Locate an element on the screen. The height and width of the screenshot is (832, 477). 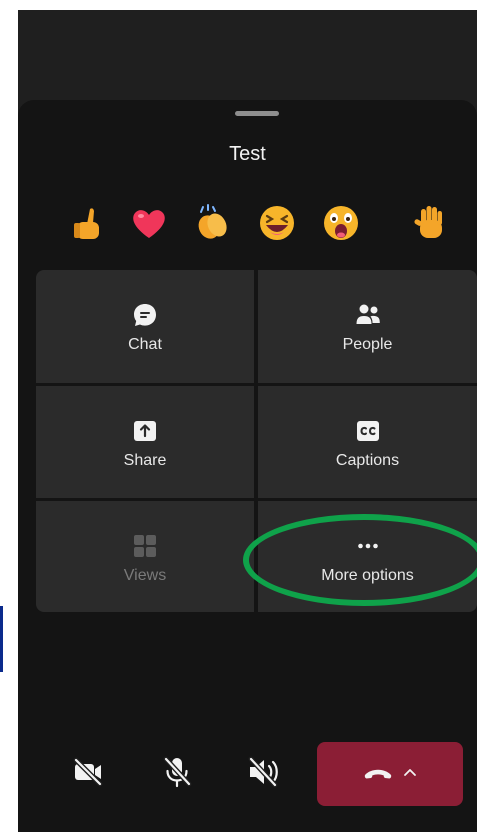
heart-icon is located at coordinates (149, 223).